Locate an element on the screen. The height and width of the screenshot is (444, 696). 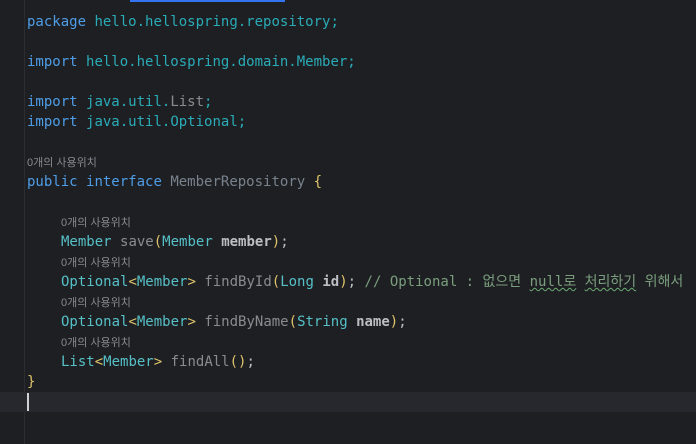
package-name: hello.hellospring.repository; is located at coordinates (216, 22).